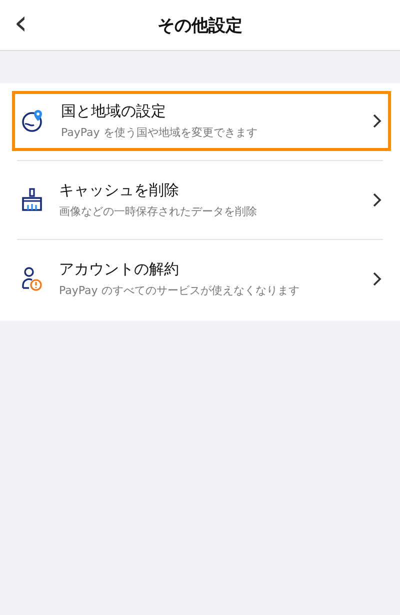  I want to click on globe-pin-icon, so click(33, 121).